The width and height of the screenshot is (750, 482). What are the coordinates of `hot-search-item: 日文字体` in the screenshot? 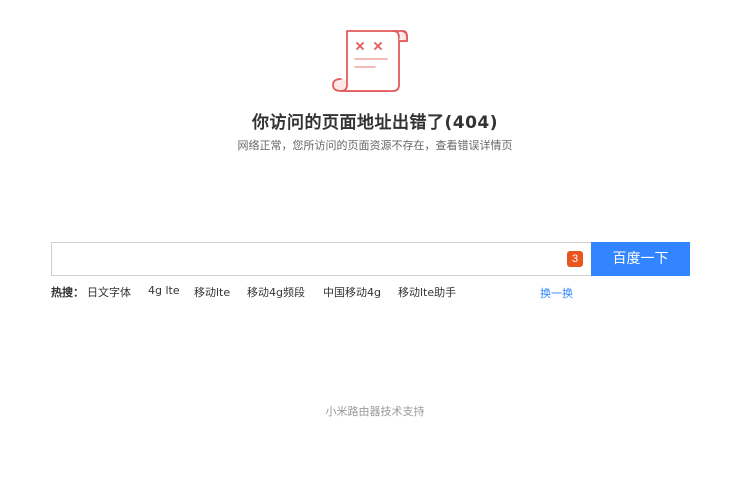 It's located at (109, 292).